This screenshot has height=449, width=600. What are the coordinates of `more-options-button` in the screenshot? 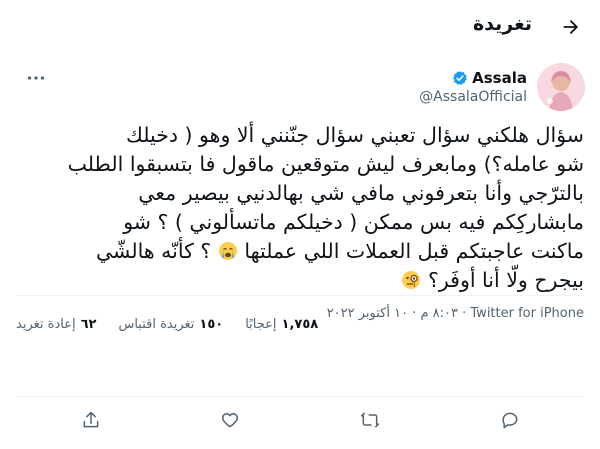 It's located at (36, 78).